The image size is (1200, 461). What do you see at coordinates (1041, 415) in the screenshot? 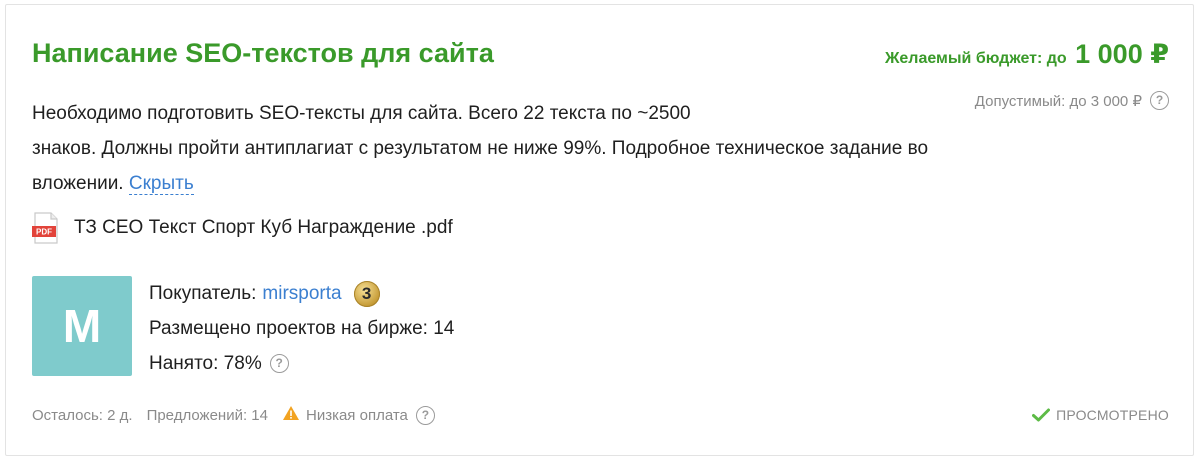
I see `check-icon` at bounding box center [1041, 415].